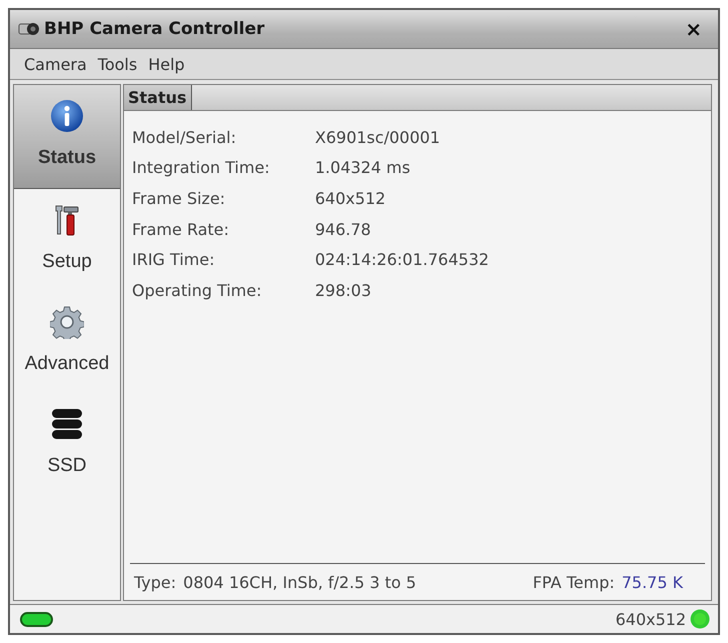 This screenshot has height=643, width=728. I want to click on fpa-temp-label: FPA Temp:, so click(573, 582).